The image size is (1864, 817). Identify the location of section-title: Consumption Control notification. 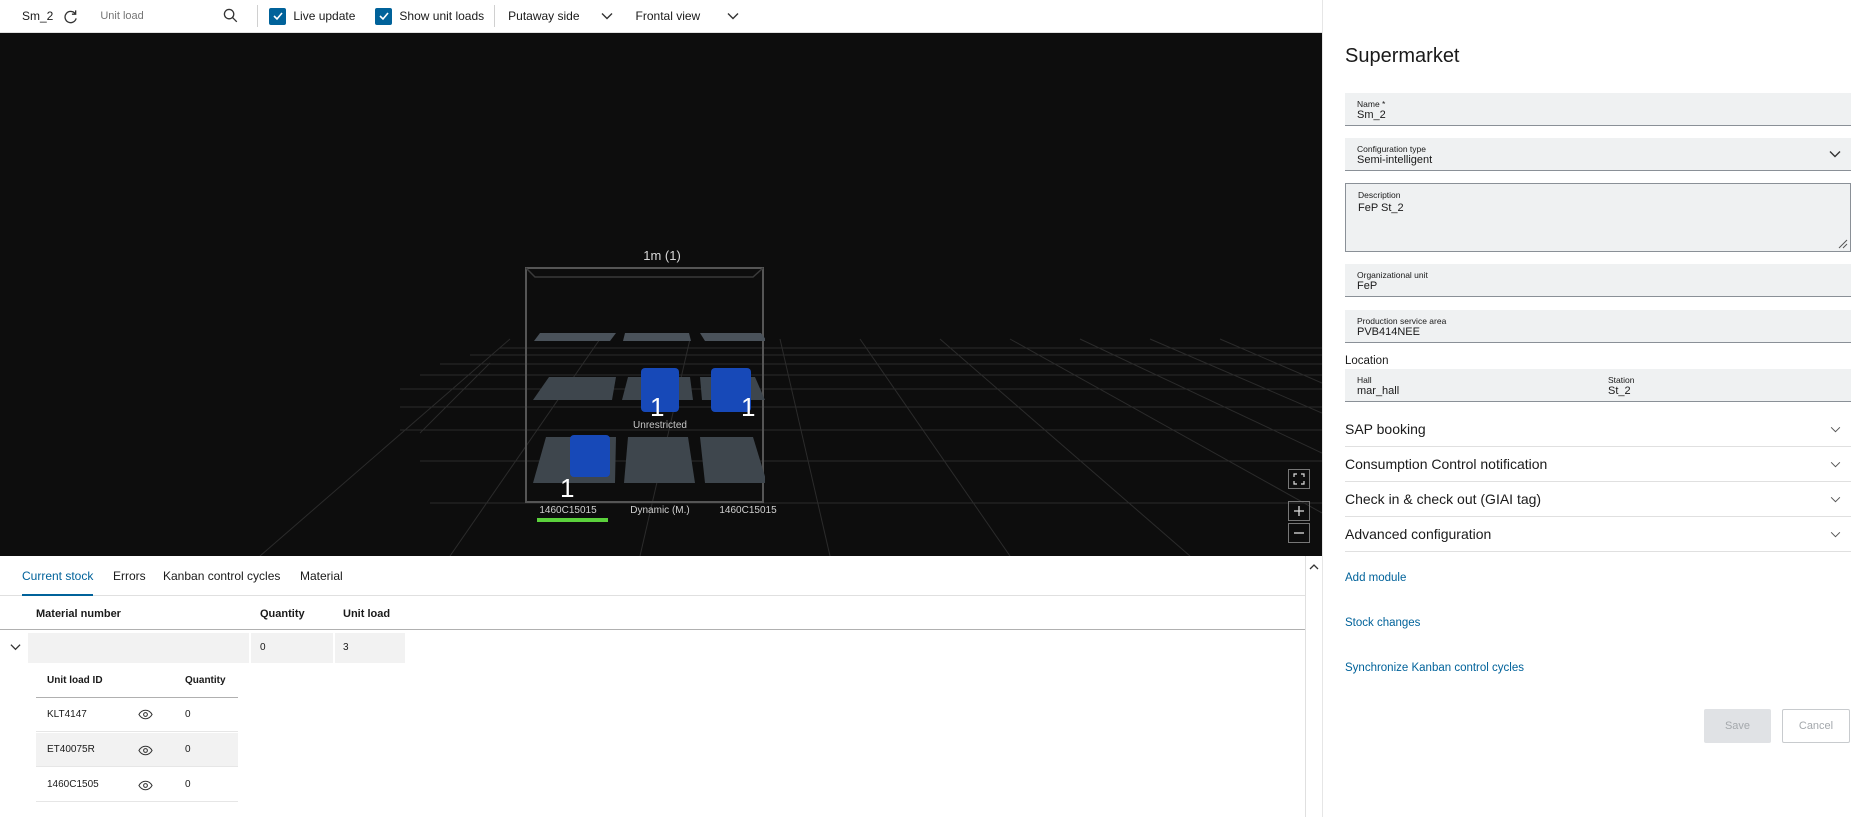
(1446, 464).